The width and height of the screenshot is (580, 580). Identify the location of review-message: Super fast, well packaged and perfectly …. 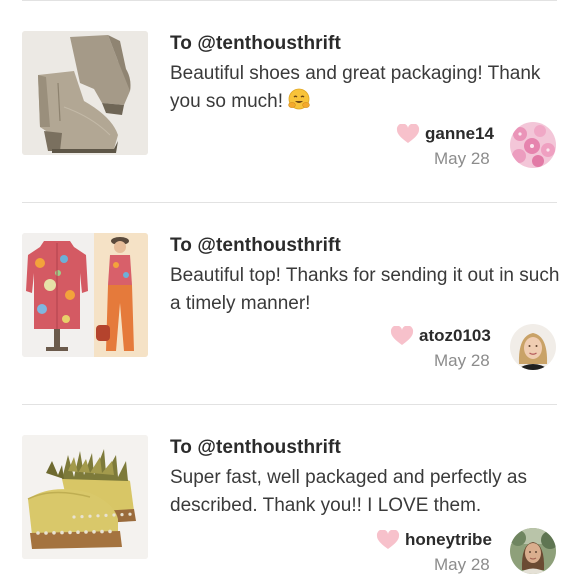
(348, 491).